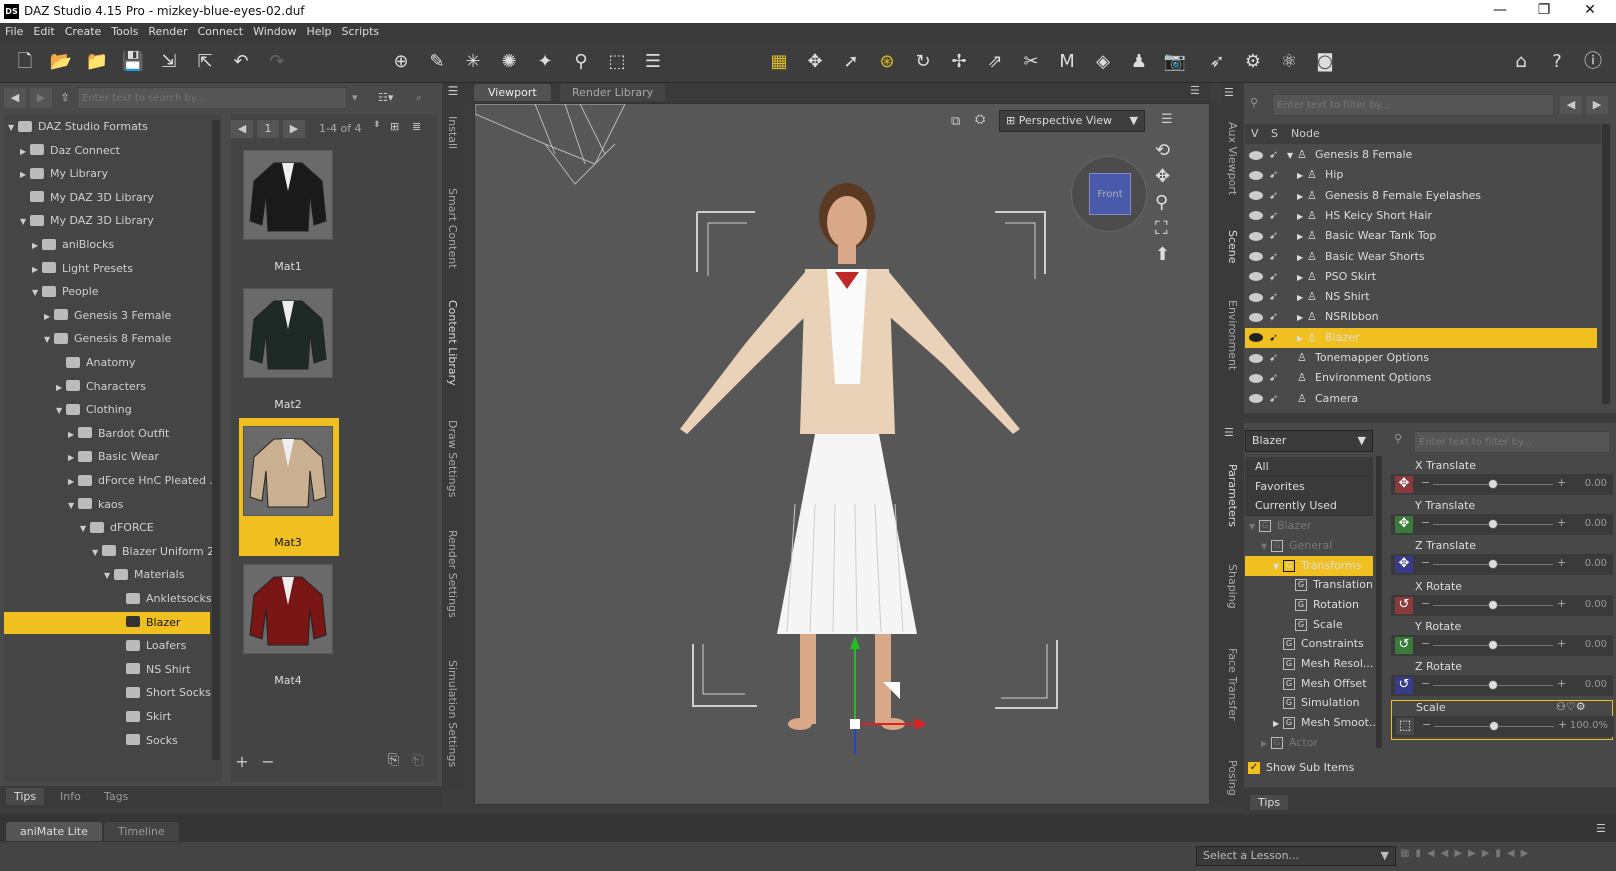 The height and width of the screenshot is (871, 1616). Describe the element at coordinates (169, 62) in the screenshot. I see `import-icon: ⇲` at that location.